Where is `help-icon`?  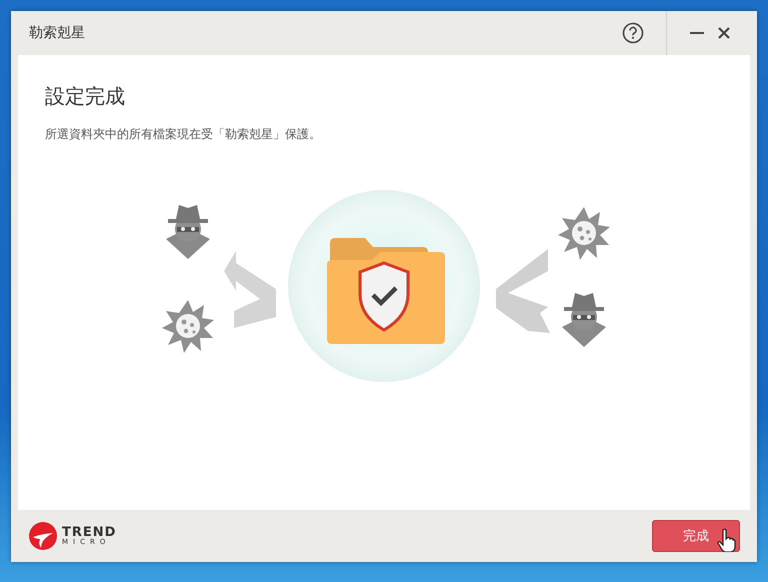
help-icon is located at coordinates (633, 33).